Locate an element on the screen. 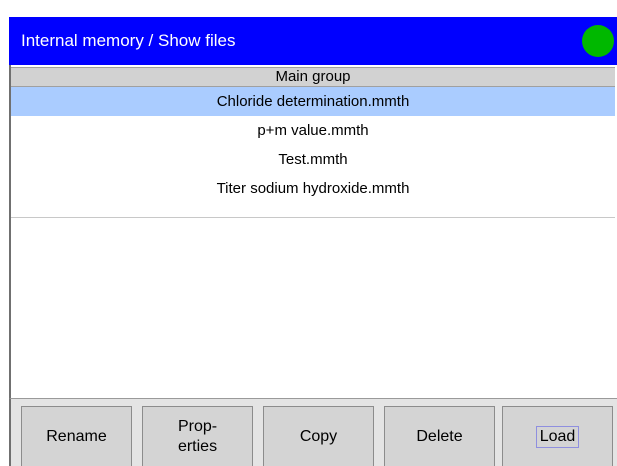 The height and width of the screenshot is (466, 617). properties-button-label: Prop- erties is located at coordinates (197, 436).